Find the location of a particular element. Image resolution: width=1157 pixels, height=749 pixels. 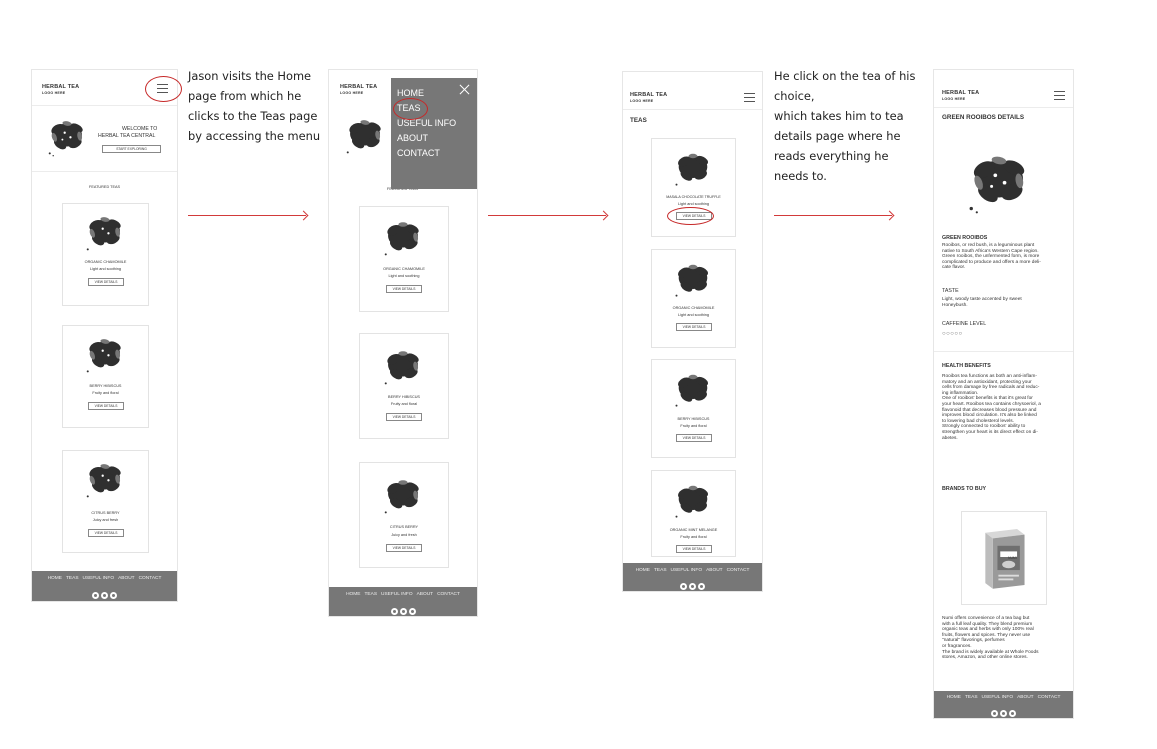

product-label: NUMI is located at coordinates (1012, 558).